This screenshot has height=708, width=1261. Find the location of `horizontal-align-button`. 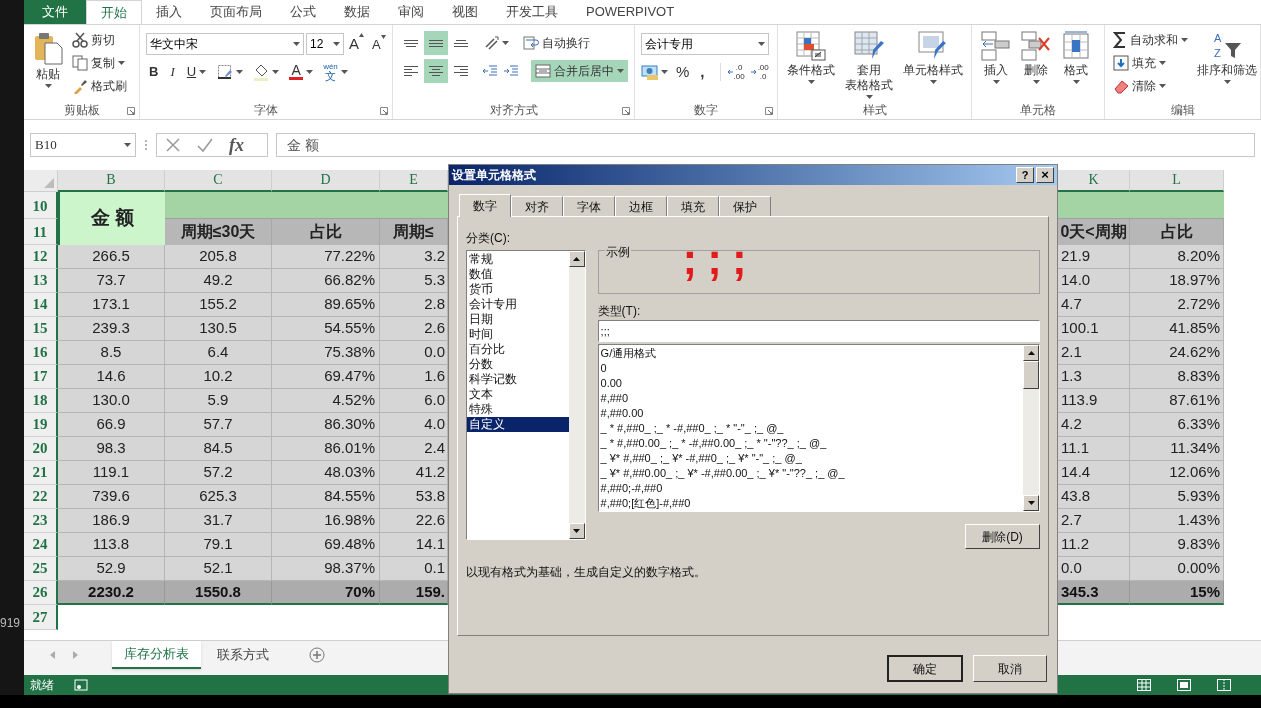

horizontal-align-button is located at coordinates (436, 71).